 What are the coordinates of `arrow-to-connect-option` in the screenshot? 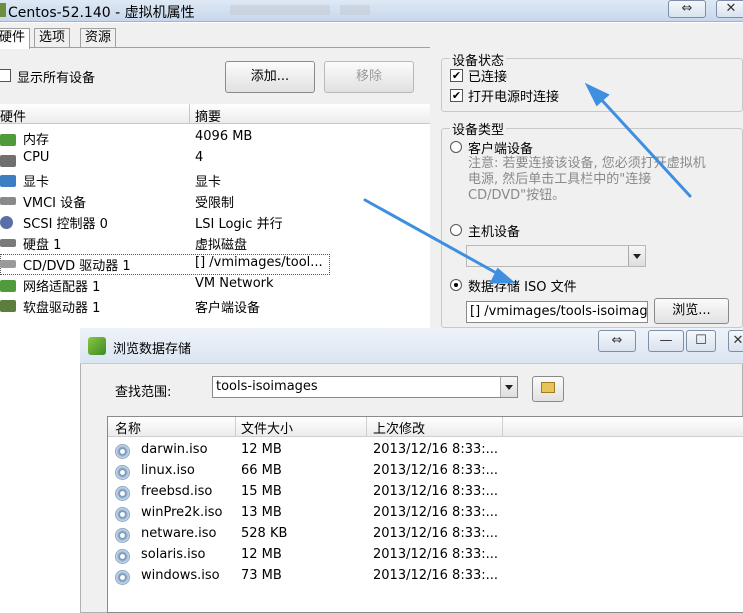 It's located at (644, 146).